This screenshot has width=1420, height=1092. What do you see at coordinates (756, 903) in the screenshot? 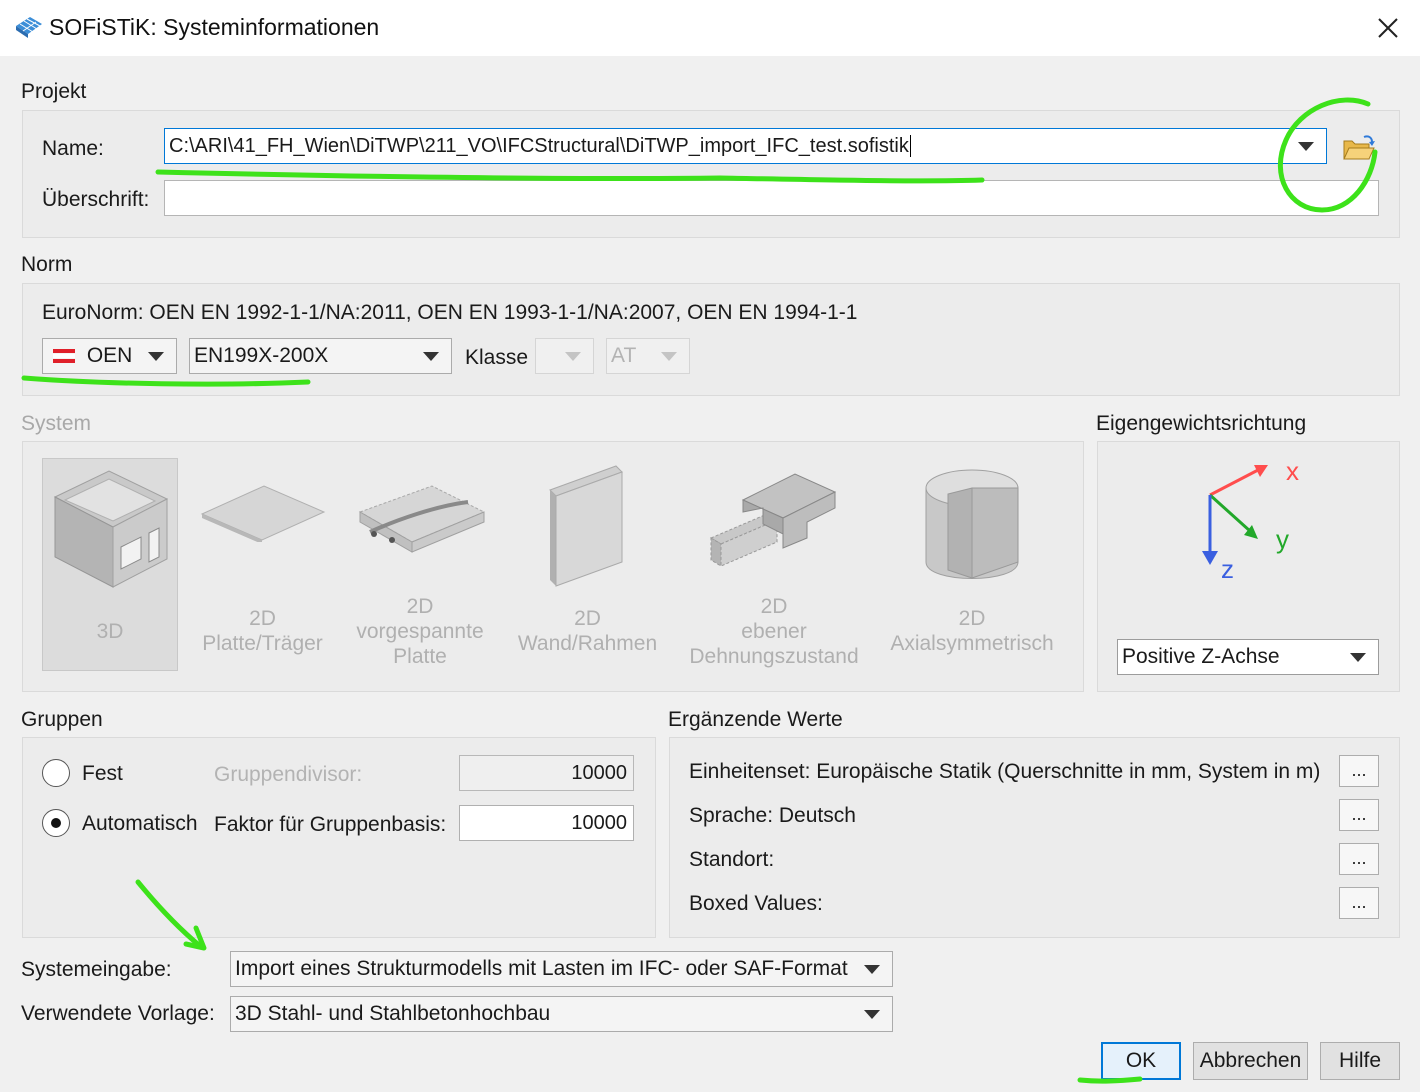
I see `boxed-values-label: Boxed Values:` at bounding box center [756, 903].